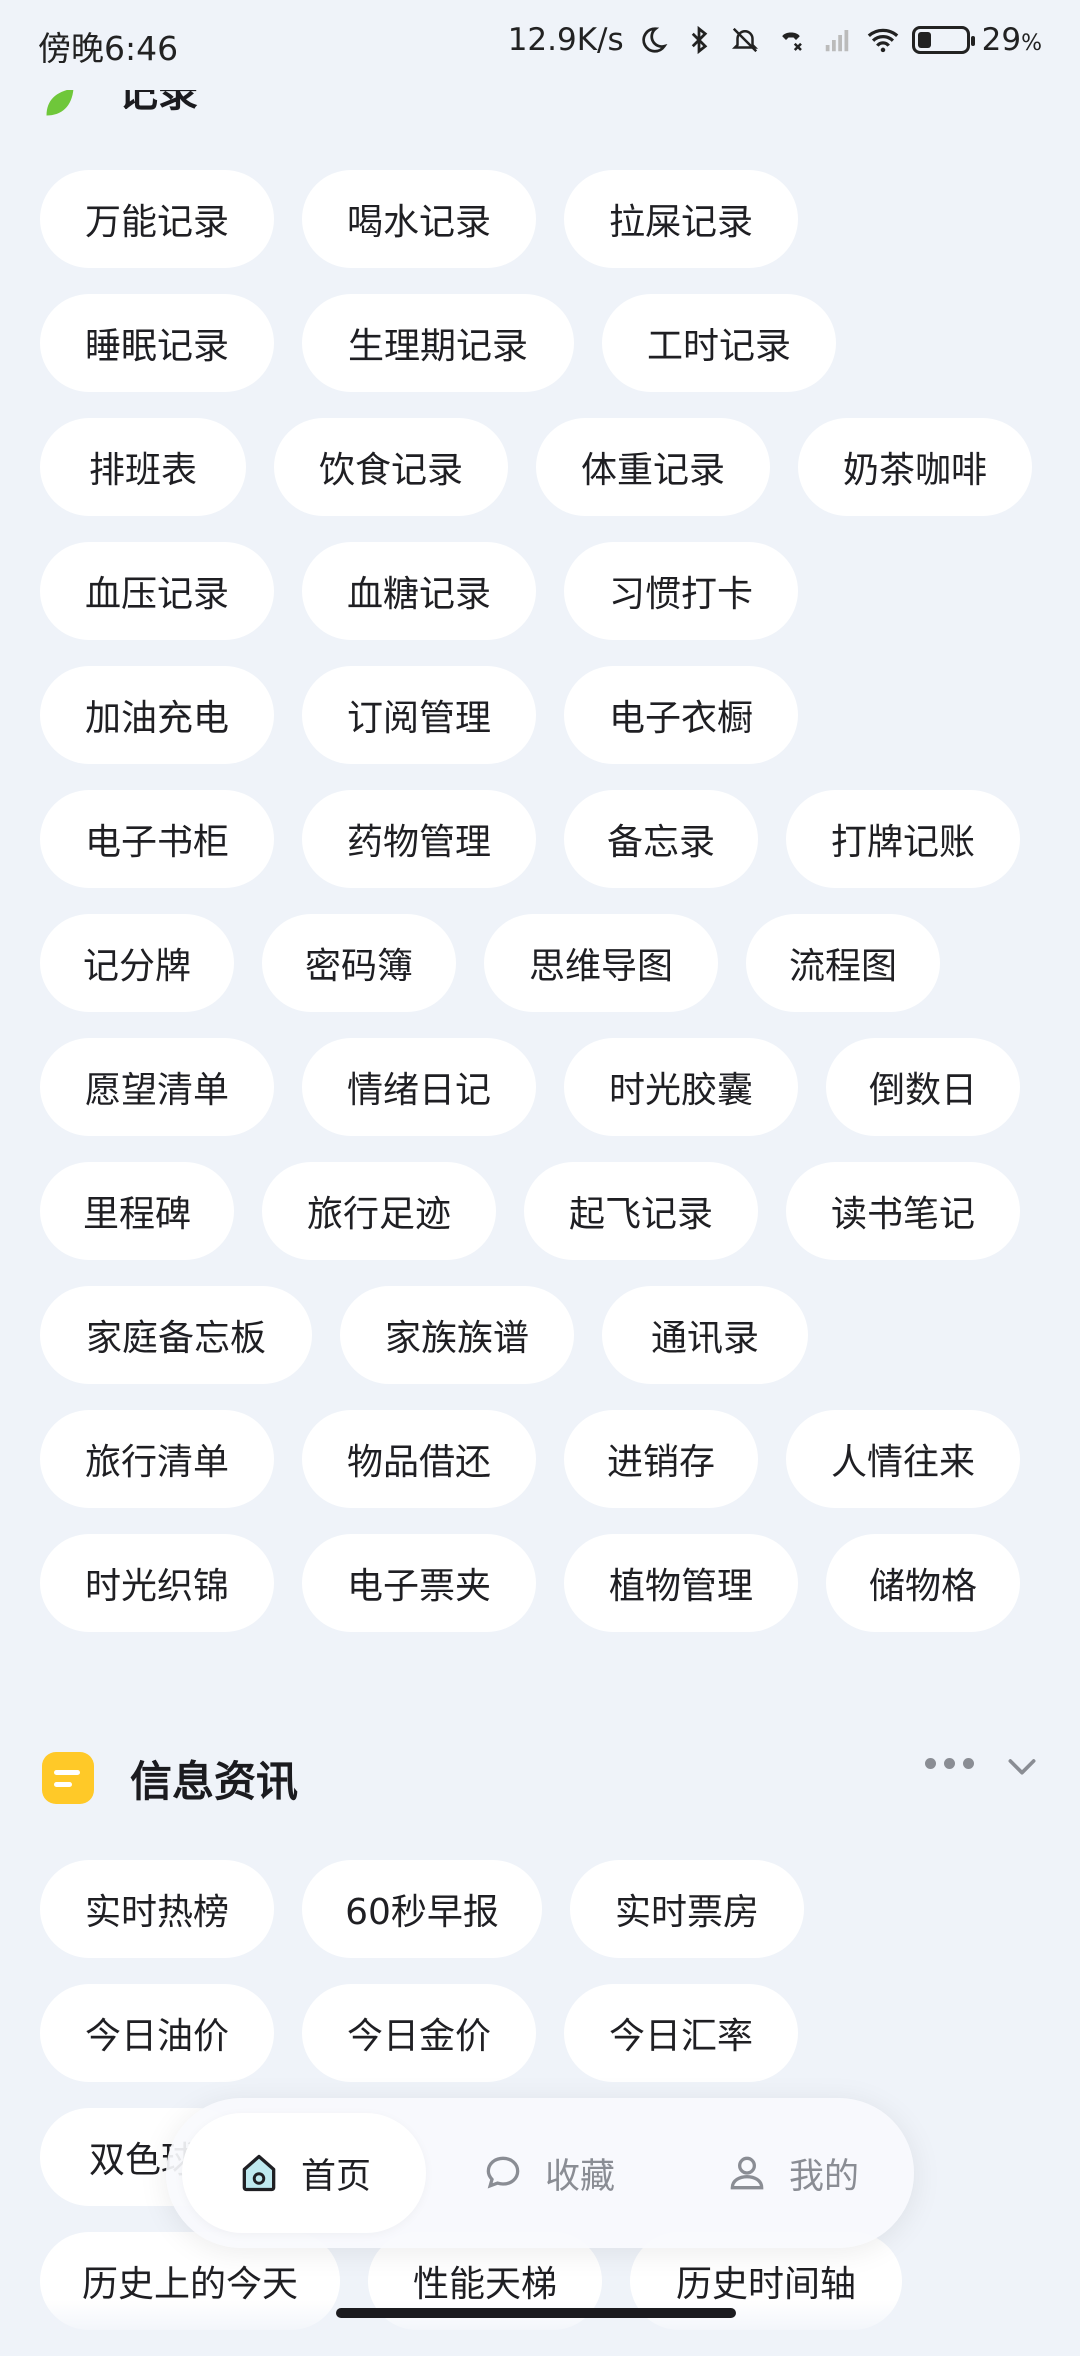  I want to click on tag-row: 电子书柜 药物管理 备忘录 打牌记账, so click(540, 839).